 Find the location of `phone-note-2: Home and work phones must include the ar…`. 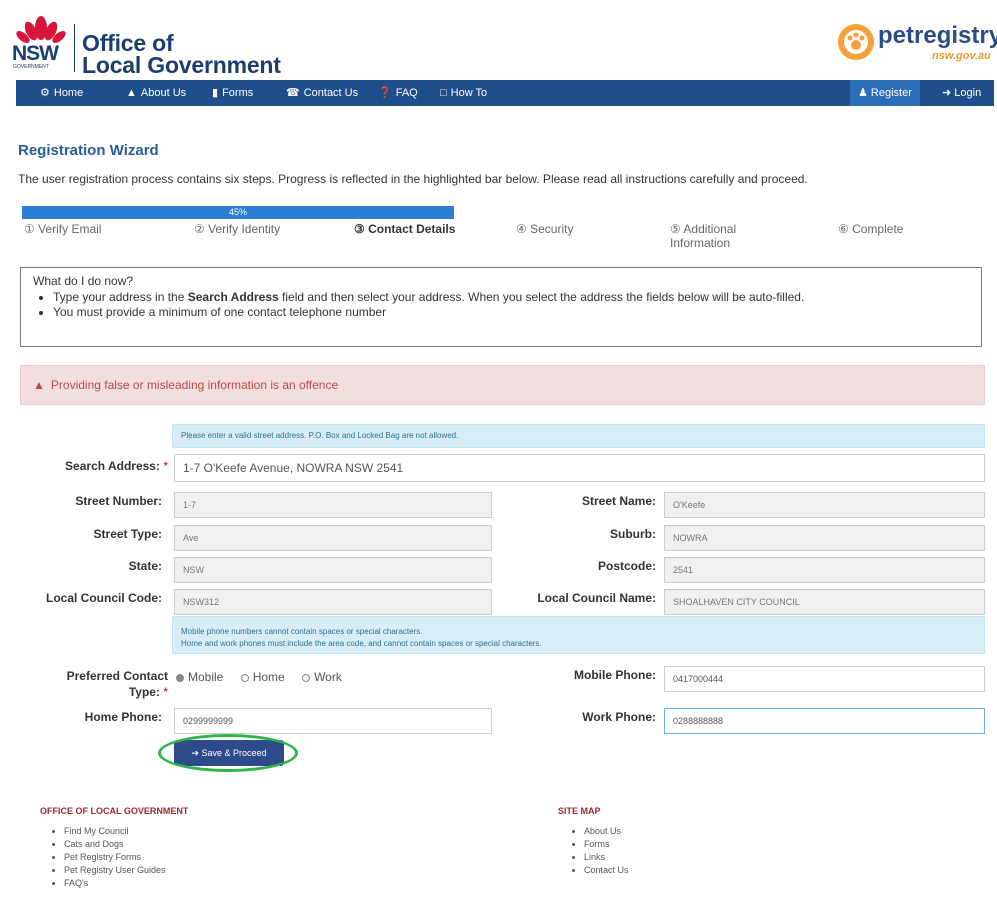

phone-note-2: Home and work phones must include the ar… is located at coordinates (361, 643).